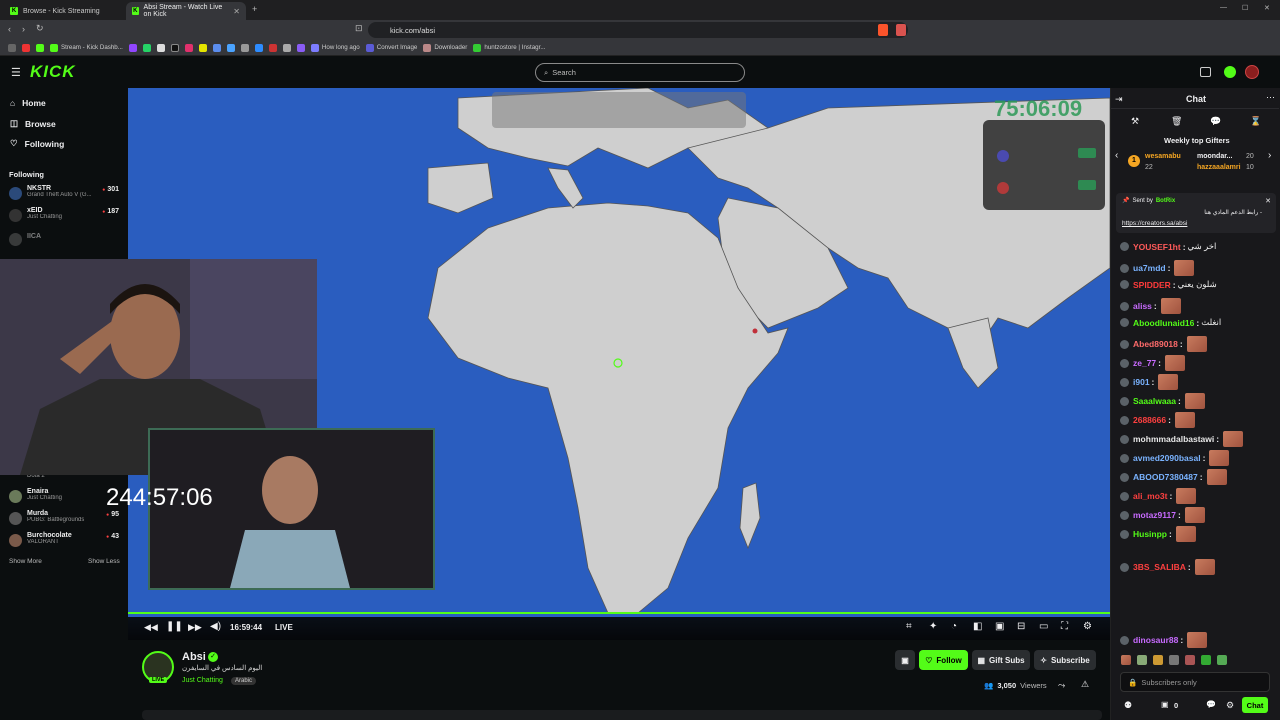 The width and height of the screenshot is (1280, 720). I want to click on chat-menu-icon: ⋯, so click(1270, 97).